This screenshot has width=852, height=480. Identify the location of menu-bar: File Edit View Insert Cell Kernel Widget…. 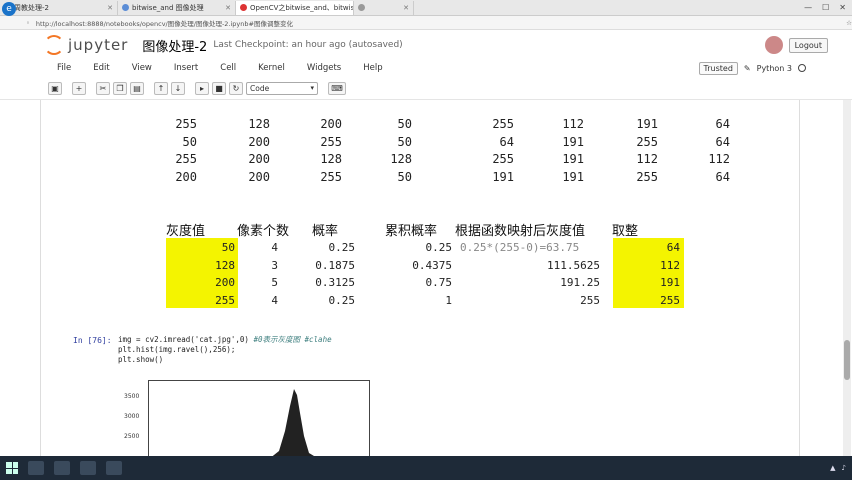
(426, 68).